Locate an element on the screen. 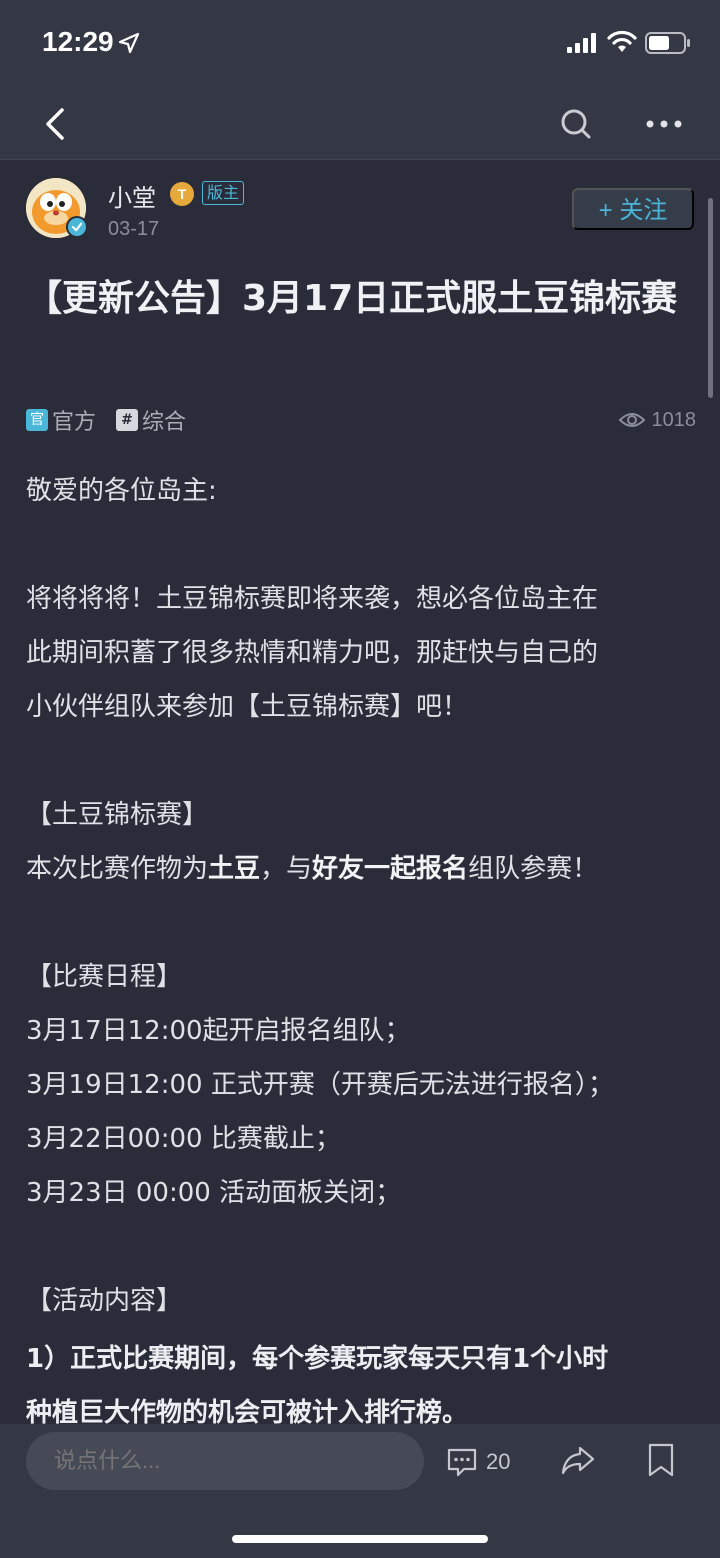 Image resolution: width=720 pixels, height=1558 pixels. more-dots-icon is located at coordinates (664, 124).